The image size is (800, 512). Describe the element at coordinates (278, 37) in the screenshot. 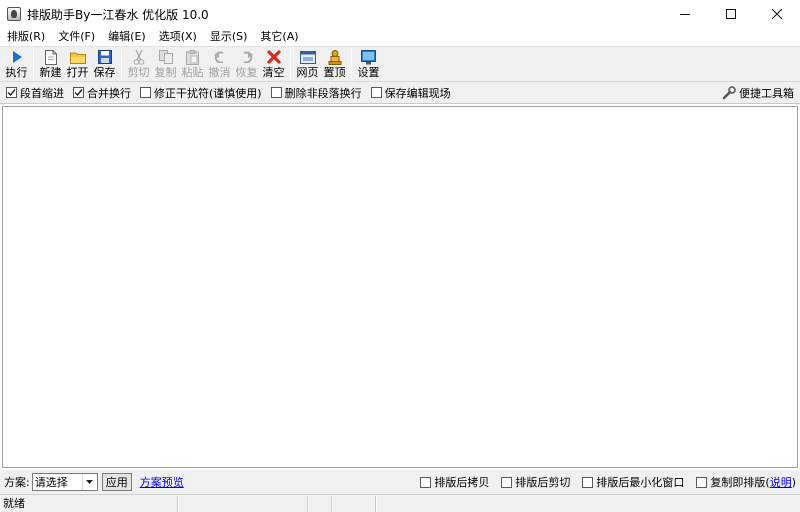

I see `menu-other: 其它(A)` at that location.